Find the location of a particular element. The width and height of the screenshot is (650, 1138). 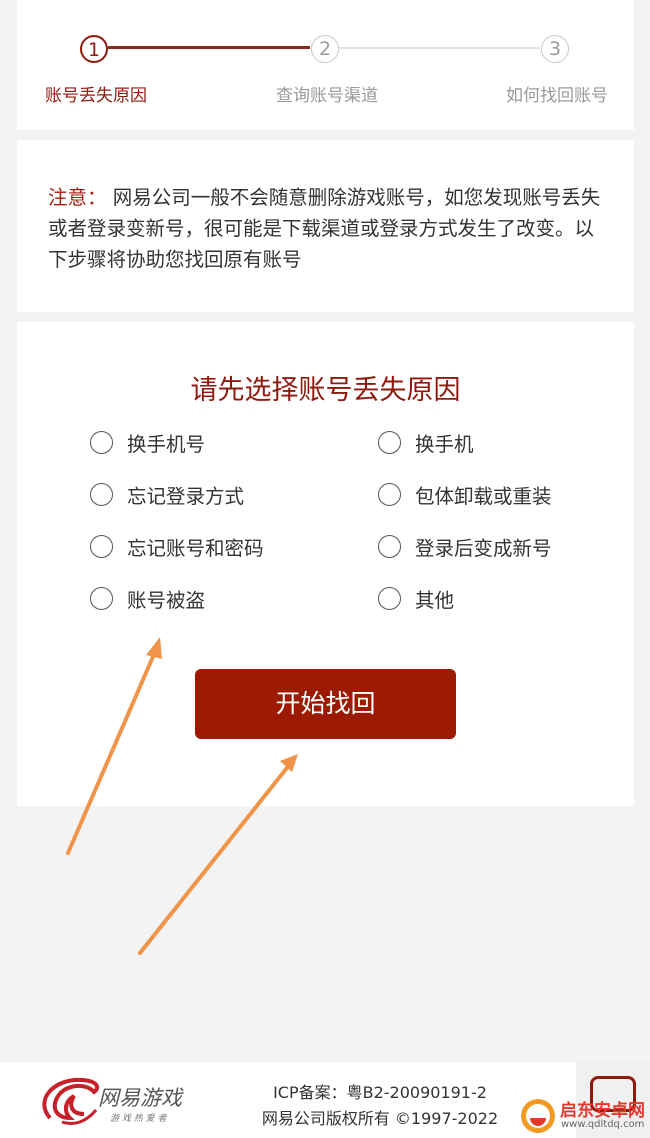

notice-prefix: 注意： is located at coordinates (77, 197).